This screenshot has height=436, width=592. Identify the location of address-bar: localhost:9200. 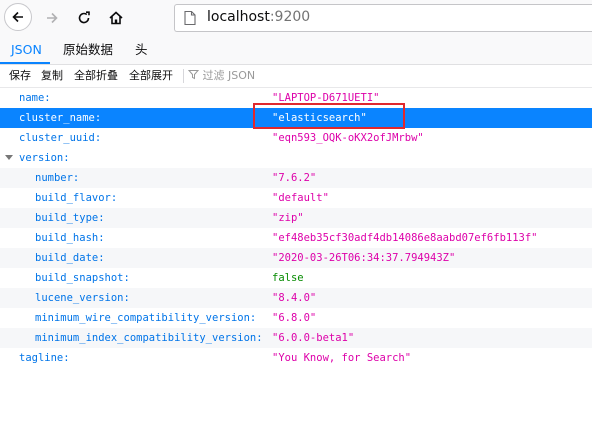
(383, 18).